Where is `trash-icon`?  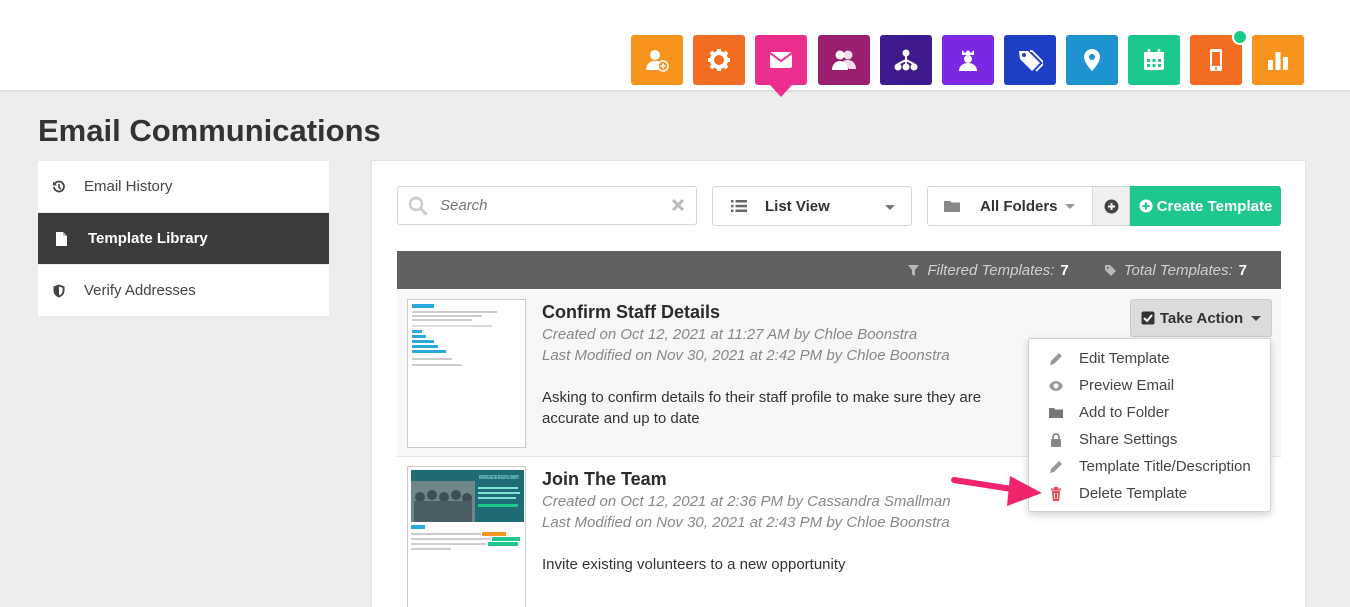
trash-icon is located at coordinates (1056, 493).